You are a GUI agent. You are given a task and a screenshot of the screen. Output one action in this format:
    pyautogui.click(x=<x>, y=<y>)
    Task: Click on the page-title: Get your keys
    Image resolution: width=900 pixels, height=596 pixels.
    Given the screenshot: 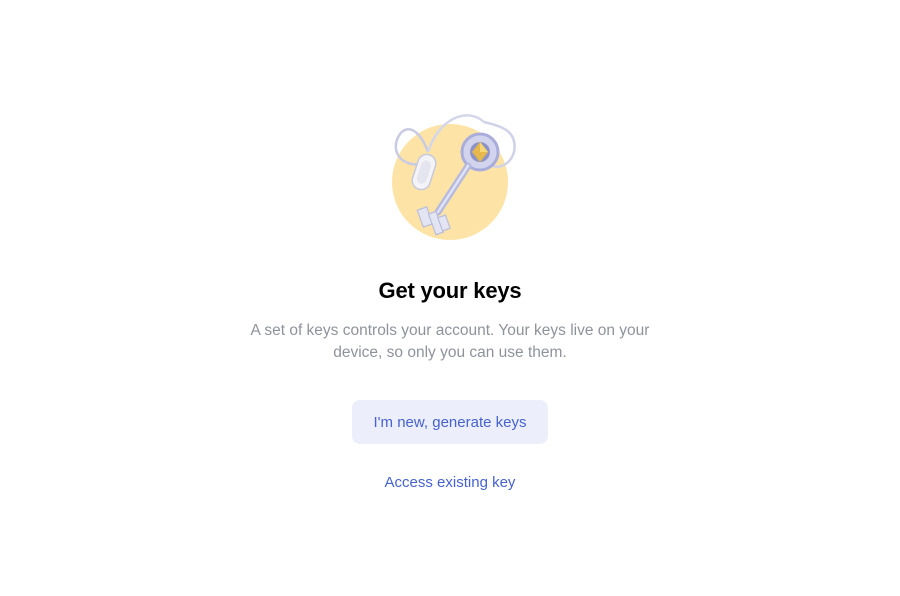 What is the action you would take?
    pyautogui.click(x=450, y=290)
    